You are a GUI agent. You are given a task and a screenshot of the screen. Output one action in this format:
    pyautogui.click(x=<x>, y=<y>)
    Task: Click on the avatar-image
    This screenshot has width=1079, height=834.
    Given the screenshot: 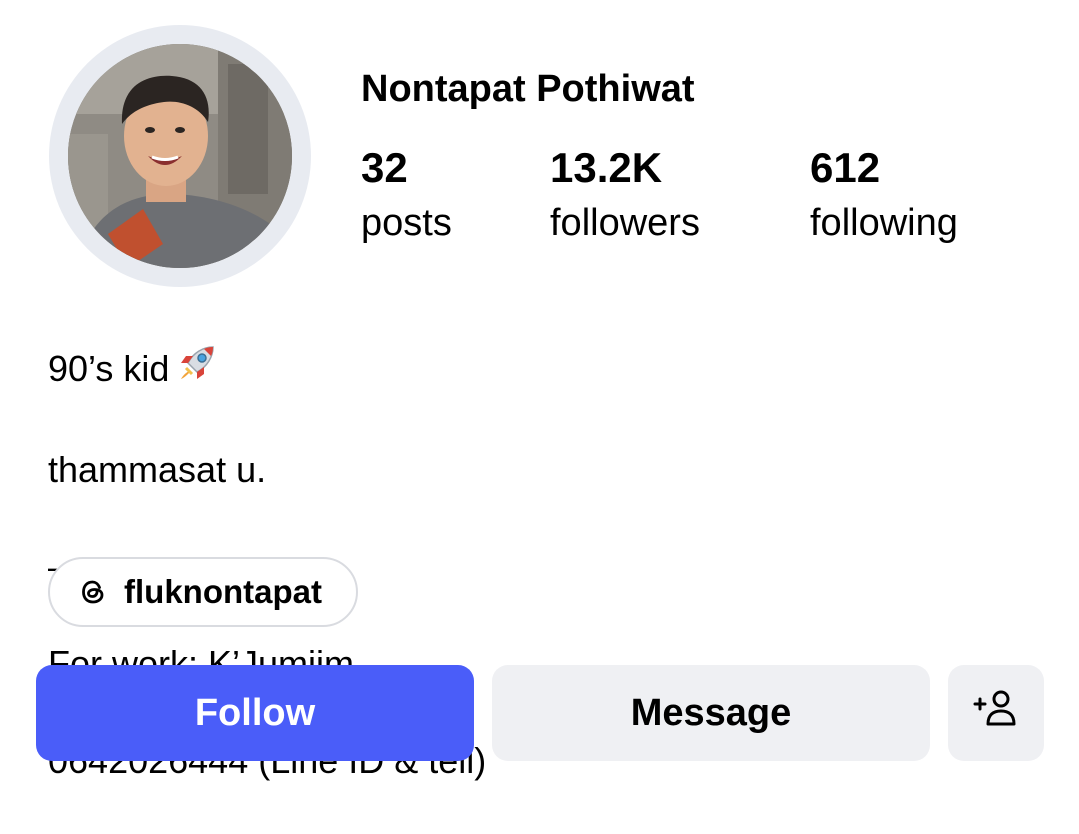 What is the action you would take?
    pyautogui.click(x=180, y=156)
    